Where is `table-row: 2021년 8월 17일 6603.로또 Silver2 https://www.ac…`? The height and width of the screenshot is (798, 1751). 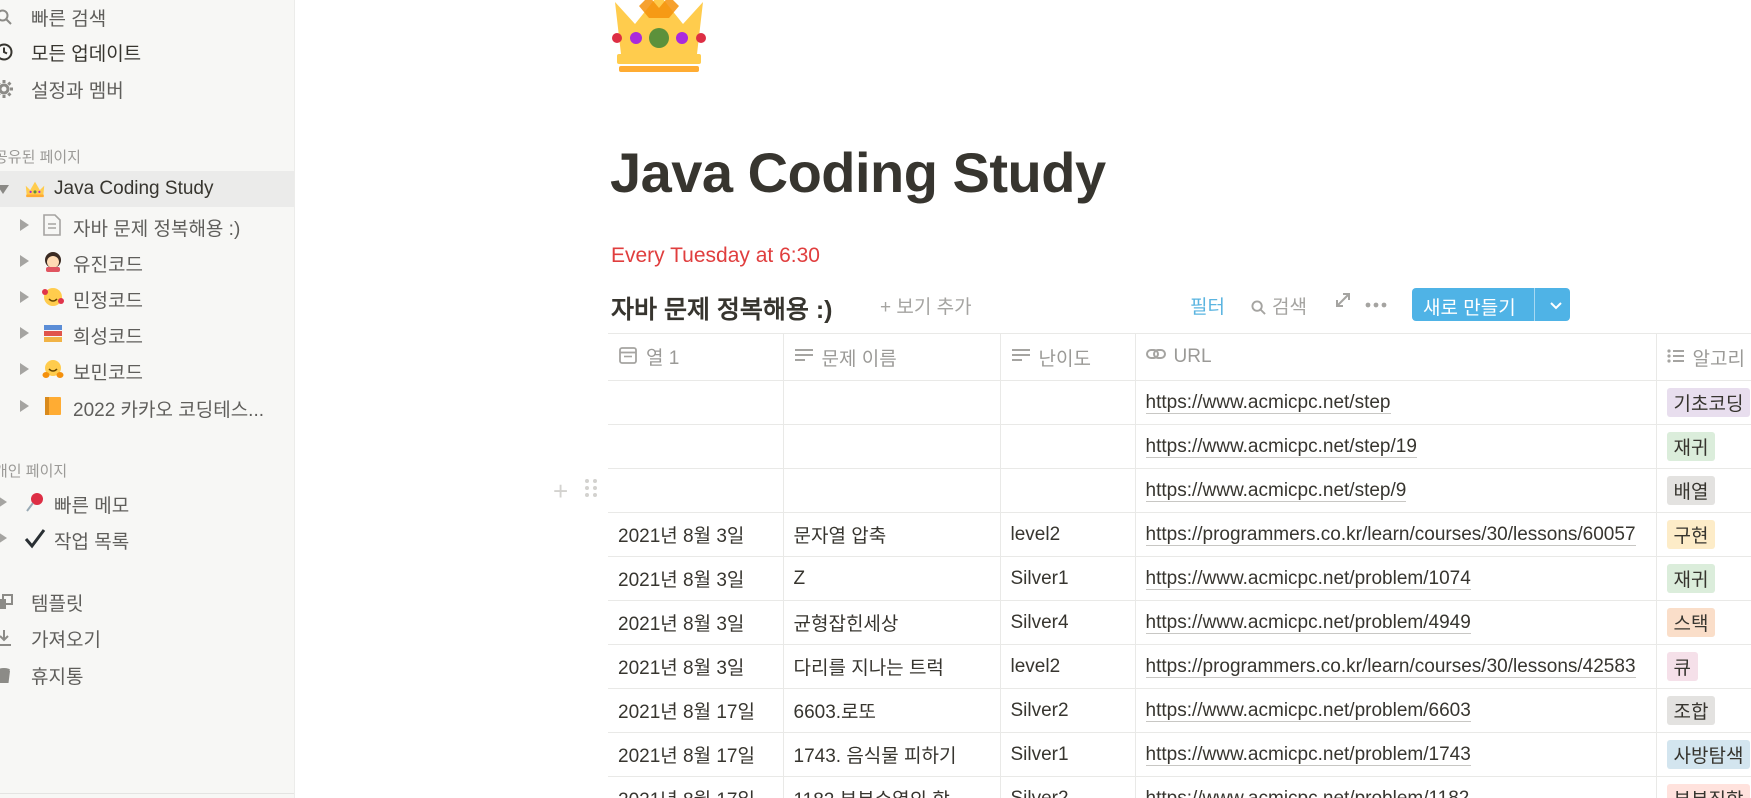
table-row: 2021년 8월 17일 6603.로또 Silver2 https://www.ac… is located at coordinates (1179, 710).